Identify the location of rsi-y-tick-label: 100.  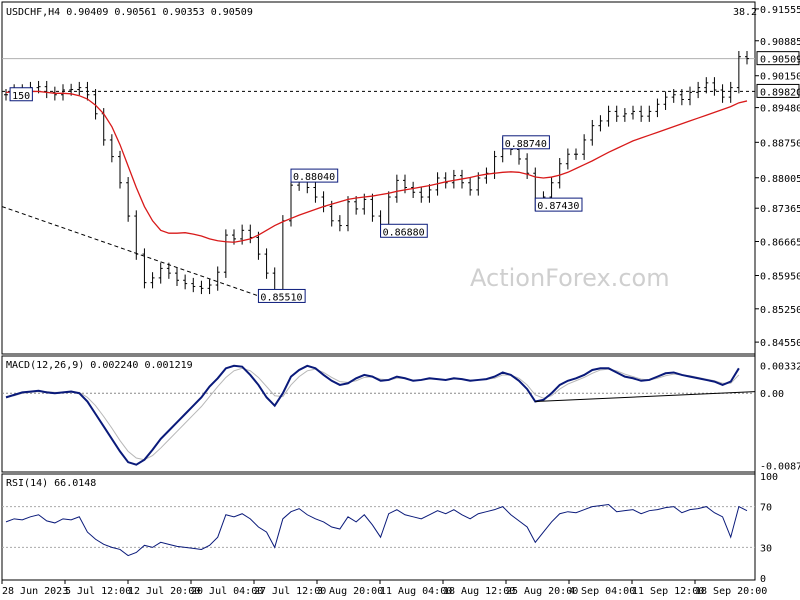
(769, 477).